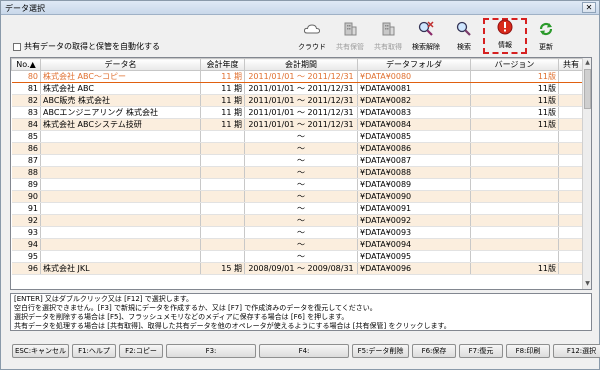 The image size is (600, 370). What do you see at coordinates (86, 46) in the screenshot?
I see `auto-share-option: 共有データの取得と保管を自動化する` at bounding box center [86, 46].